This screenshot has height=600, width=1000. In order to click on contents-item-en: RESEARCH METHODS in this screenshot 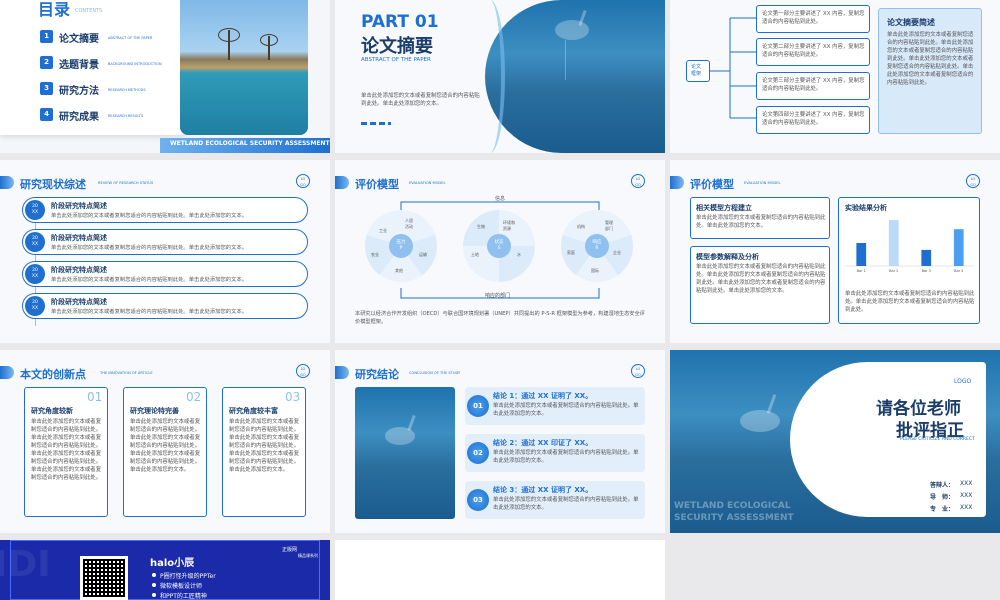, I will do `click(127, 90)`.